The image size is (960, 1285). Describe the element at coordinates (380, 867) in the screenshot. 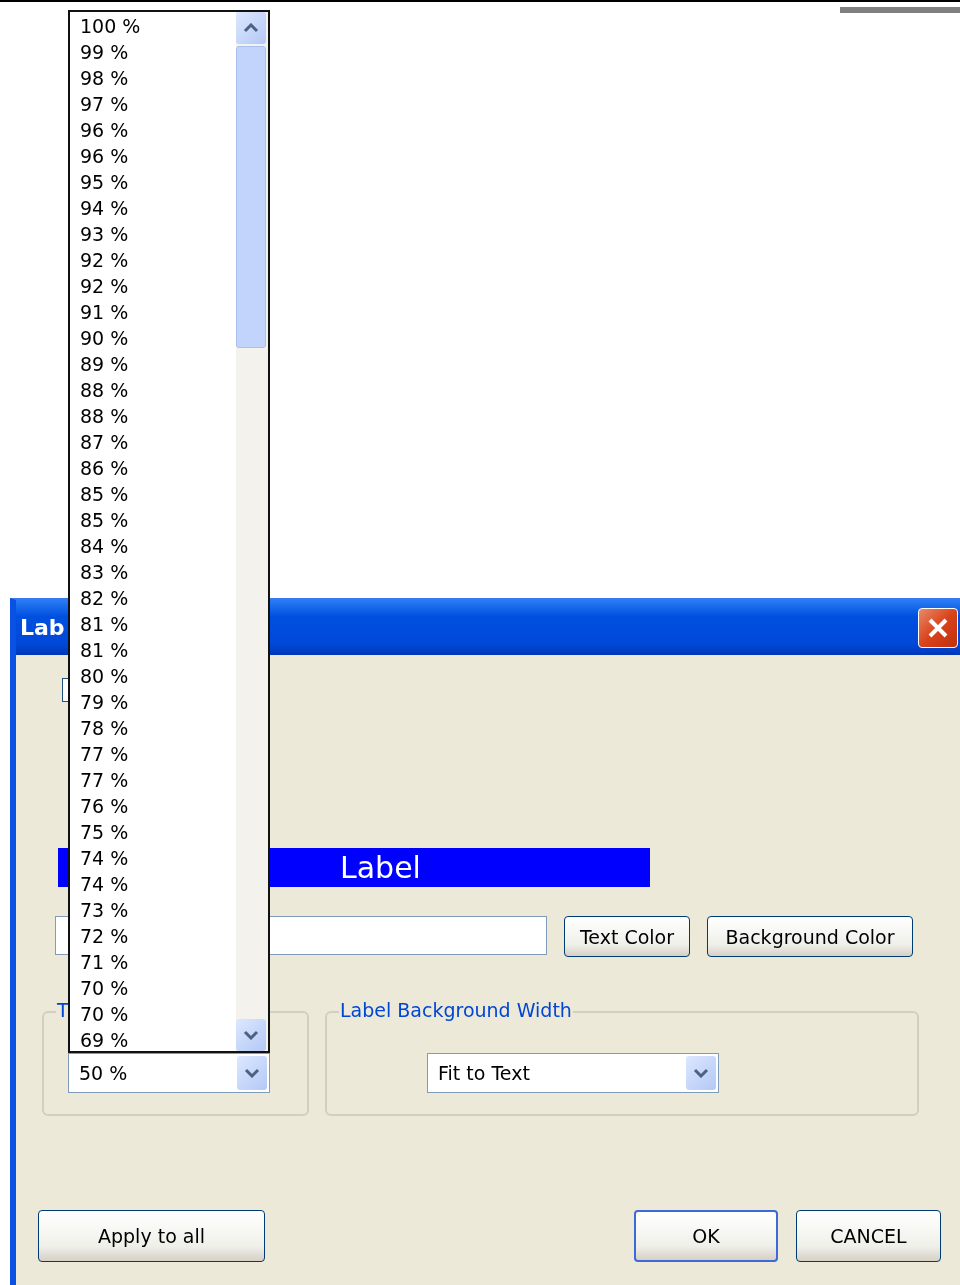

I see `preview-text: Label` at that location.